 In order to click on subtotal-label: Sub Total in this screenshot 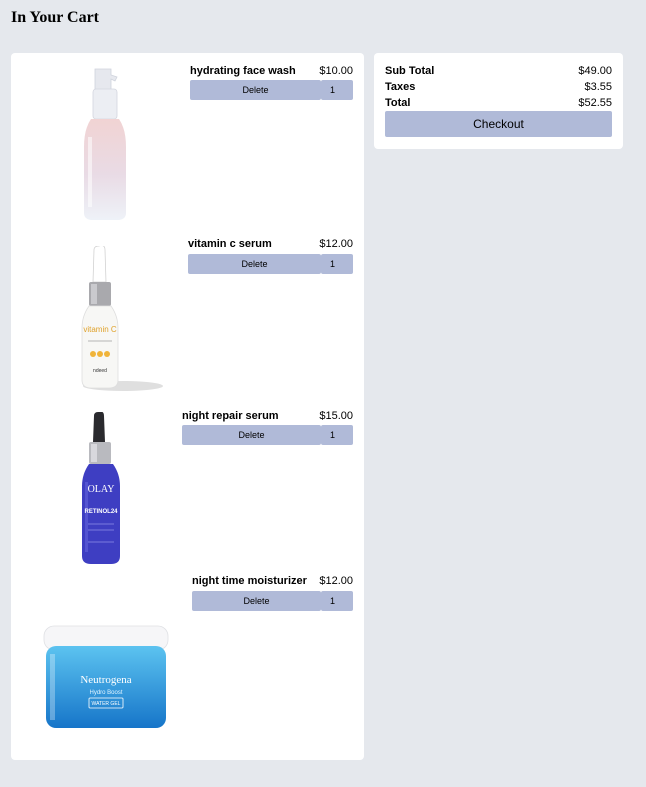, I will do `click(410, 71)`.